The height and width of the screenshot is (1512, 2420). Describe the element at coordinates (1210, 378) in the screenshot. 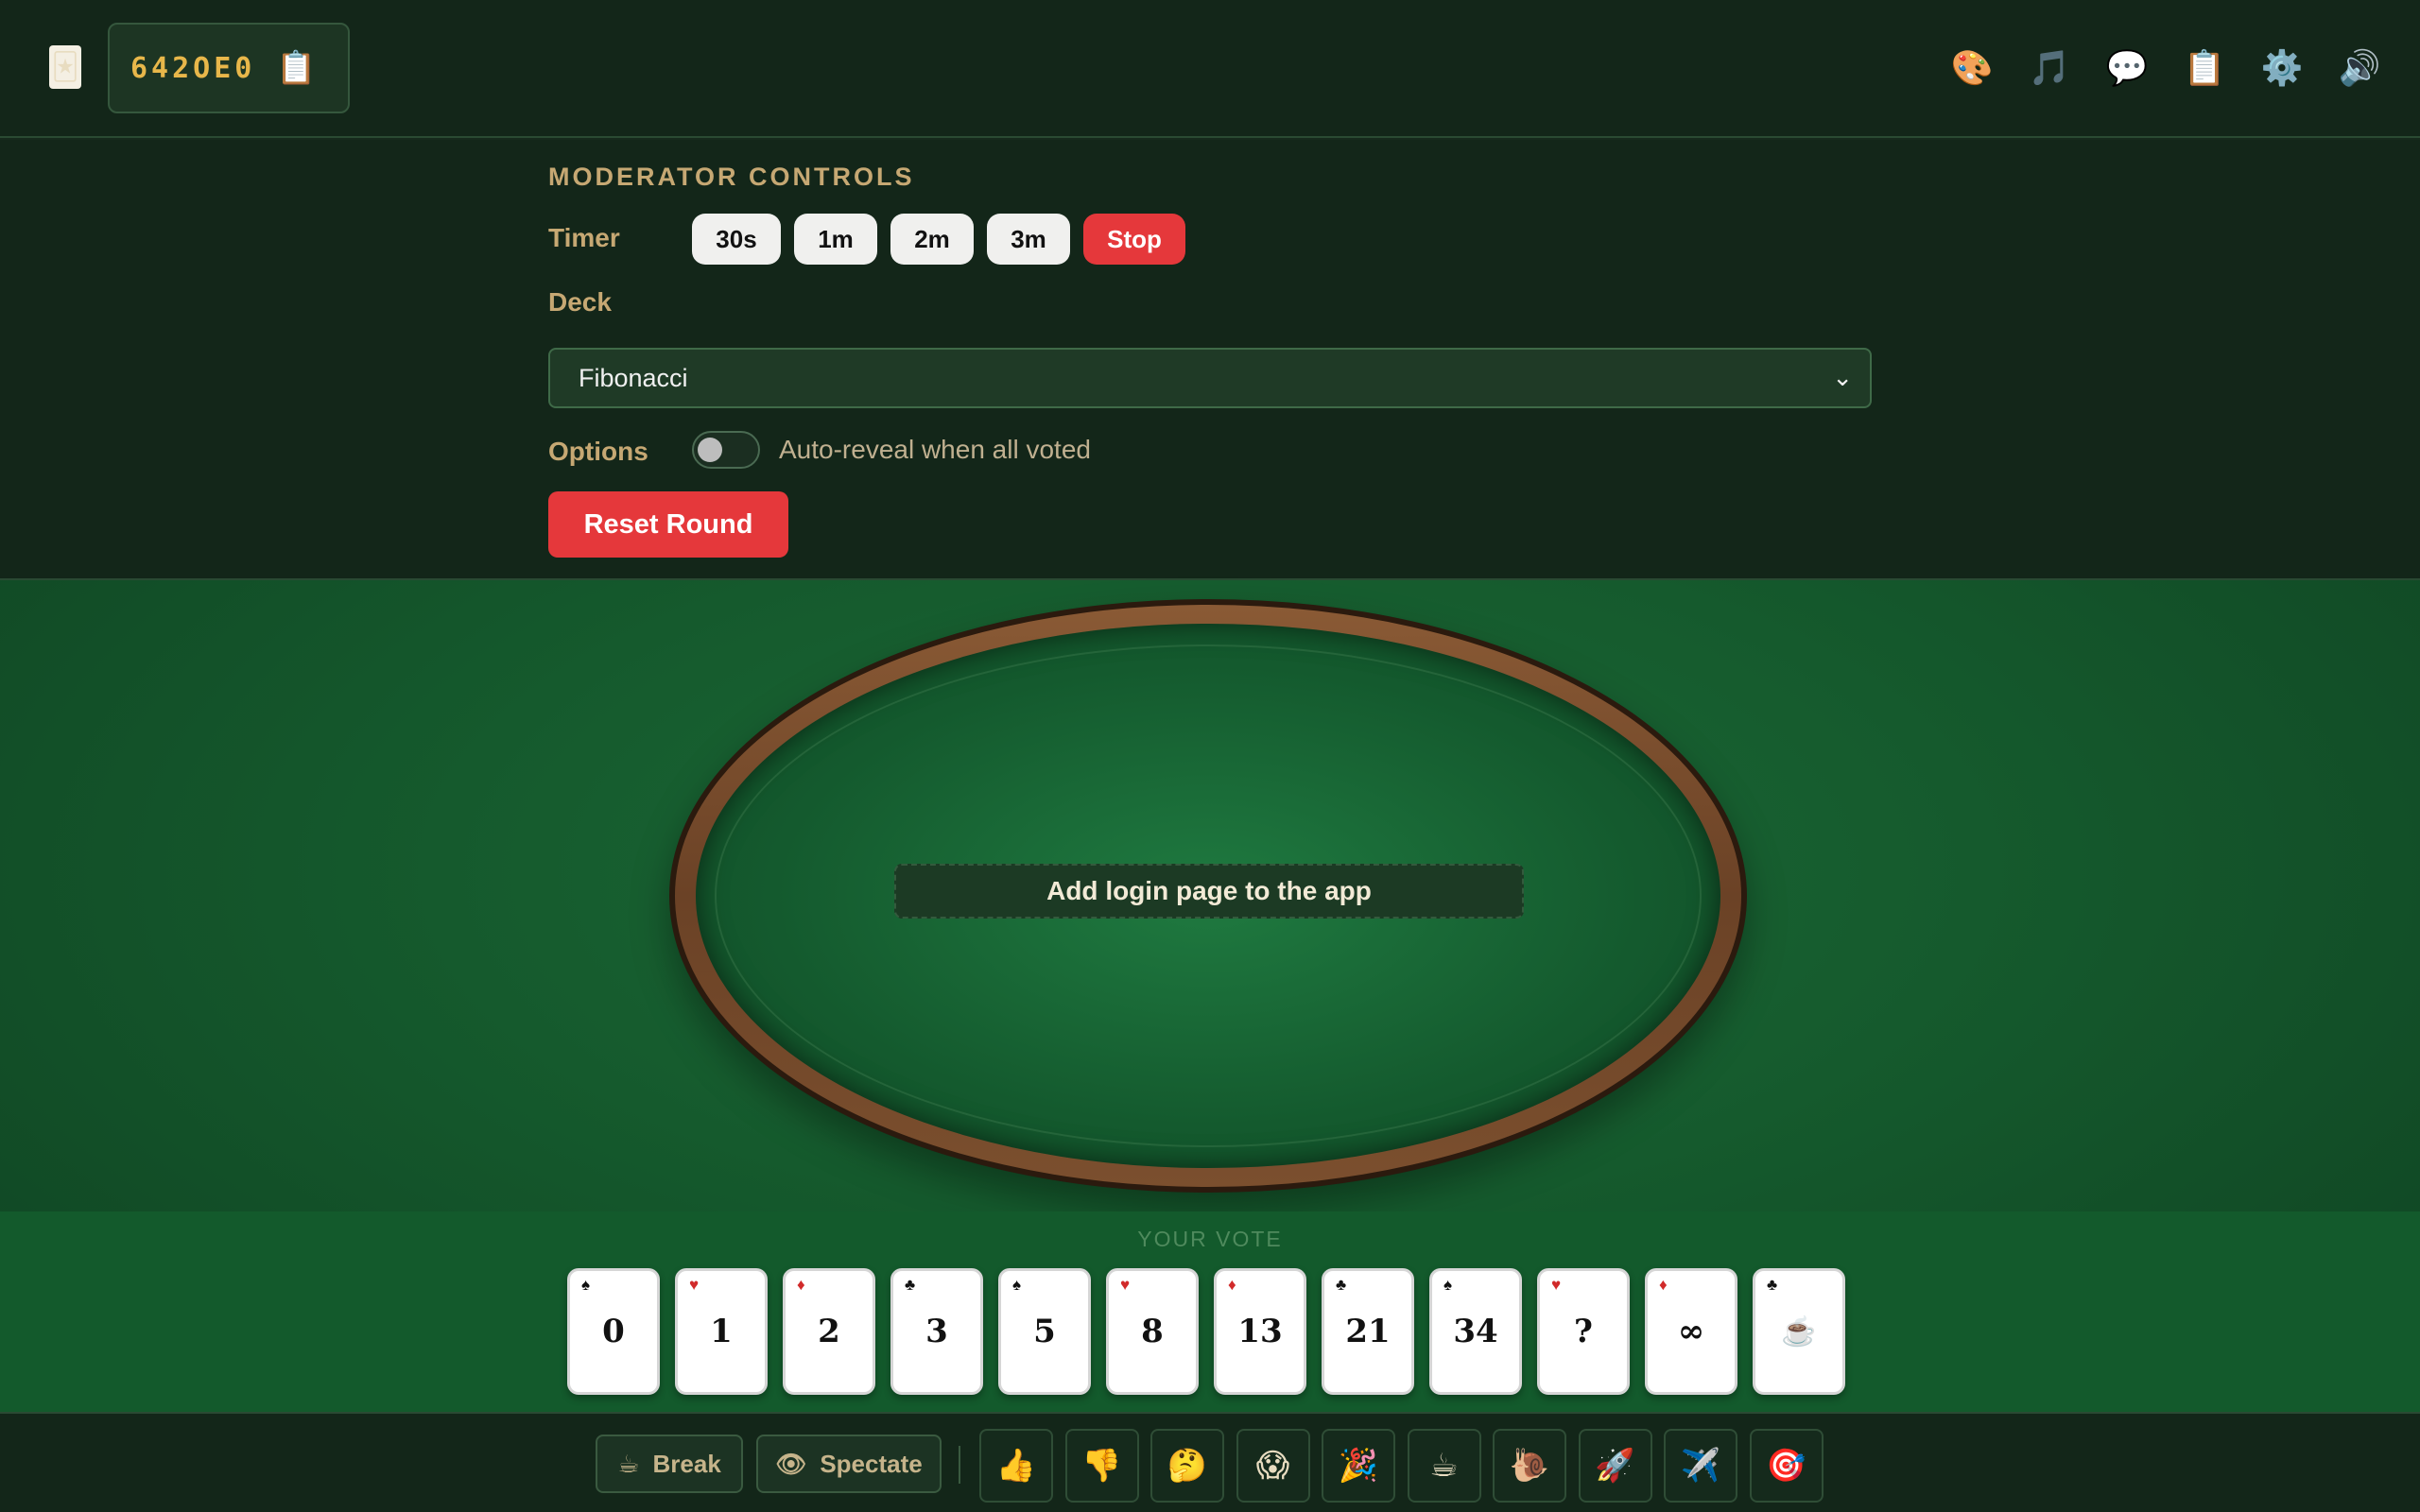

I see `deck-select: Fibonacci ⌄` at that location.